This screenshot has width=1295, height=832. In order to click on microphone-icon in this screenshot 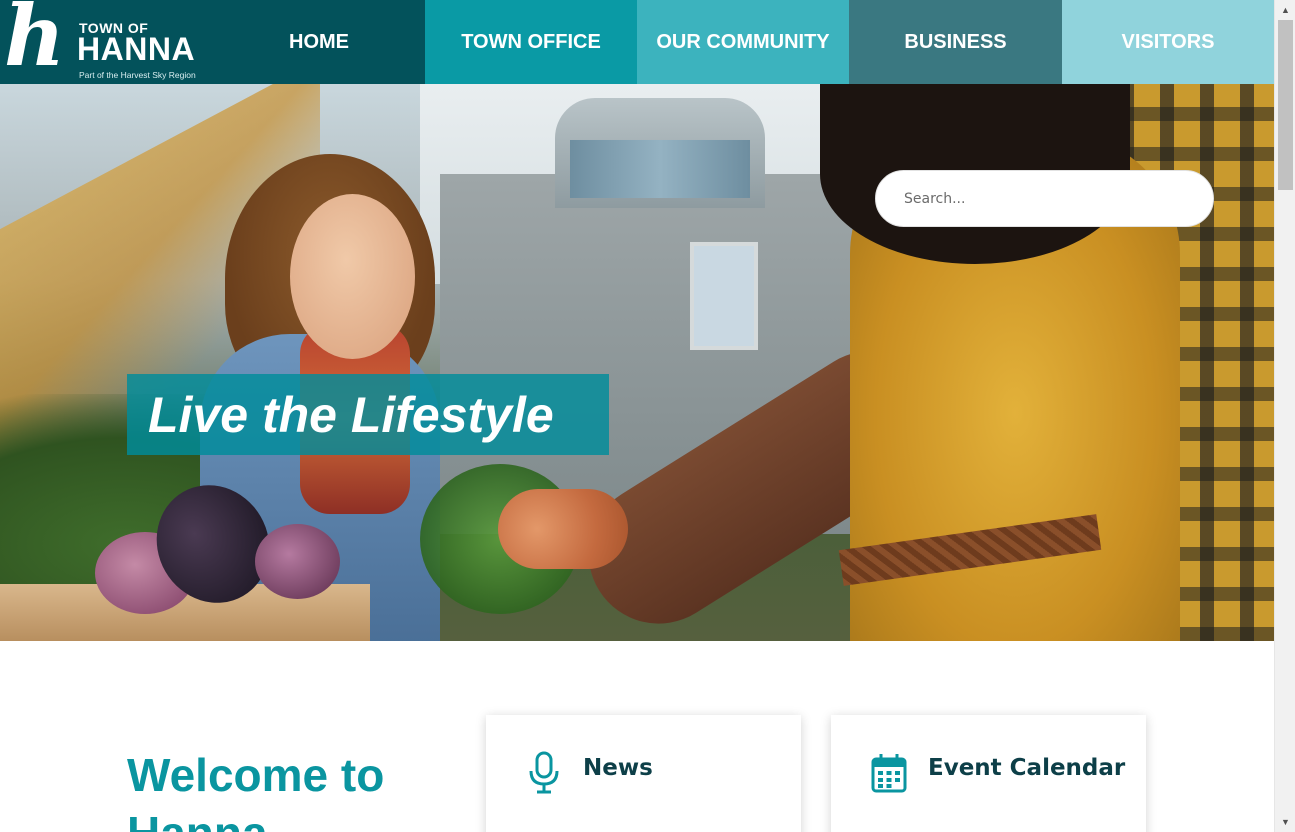, I will do `click(544, 773)`.